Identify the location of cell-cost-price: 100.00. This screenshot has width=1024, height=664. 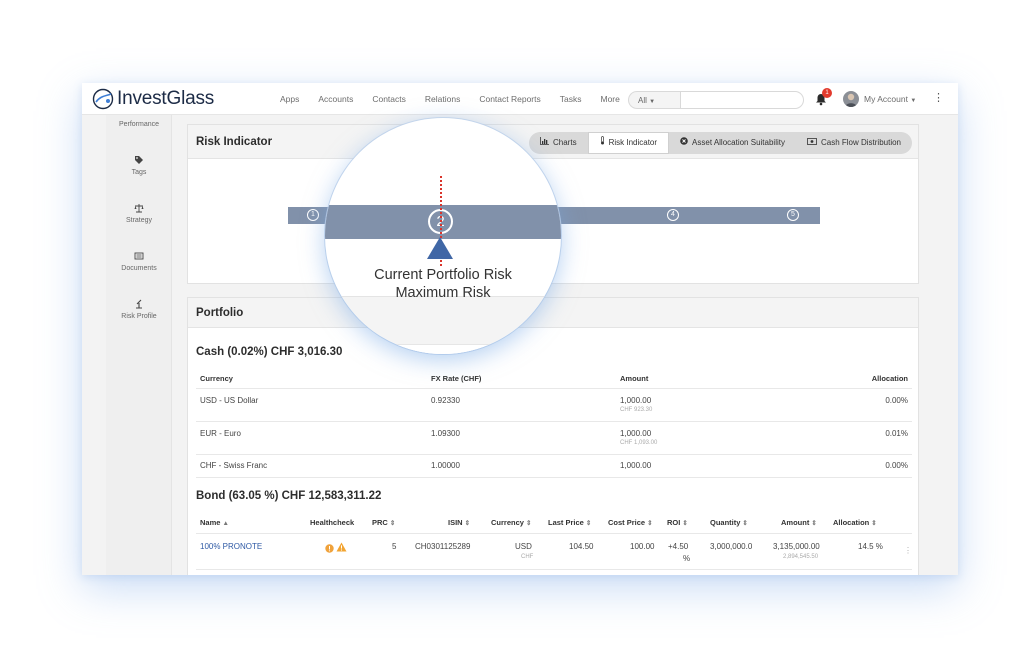
(642, 546).